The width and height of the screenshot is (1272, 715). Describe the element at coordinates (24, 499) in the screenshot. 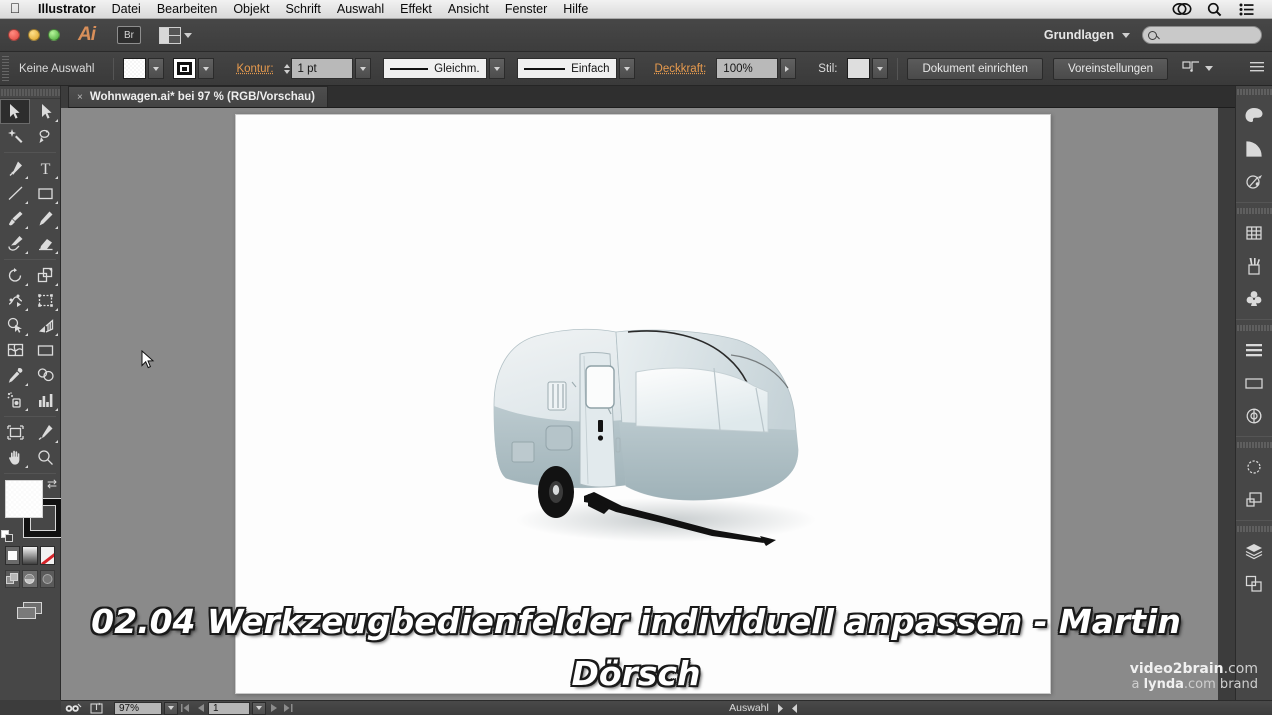

I see `fill-color-box` at that location.